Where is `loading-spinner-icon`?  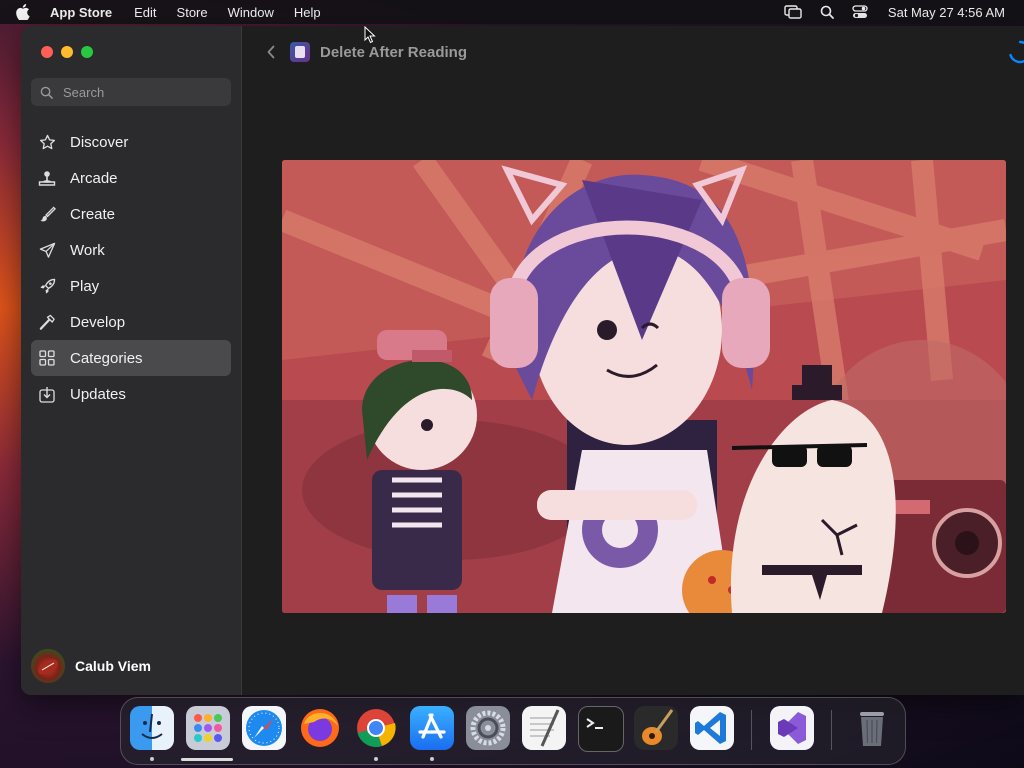
loading-spinner-icon is located at coordinates (1016, 54).